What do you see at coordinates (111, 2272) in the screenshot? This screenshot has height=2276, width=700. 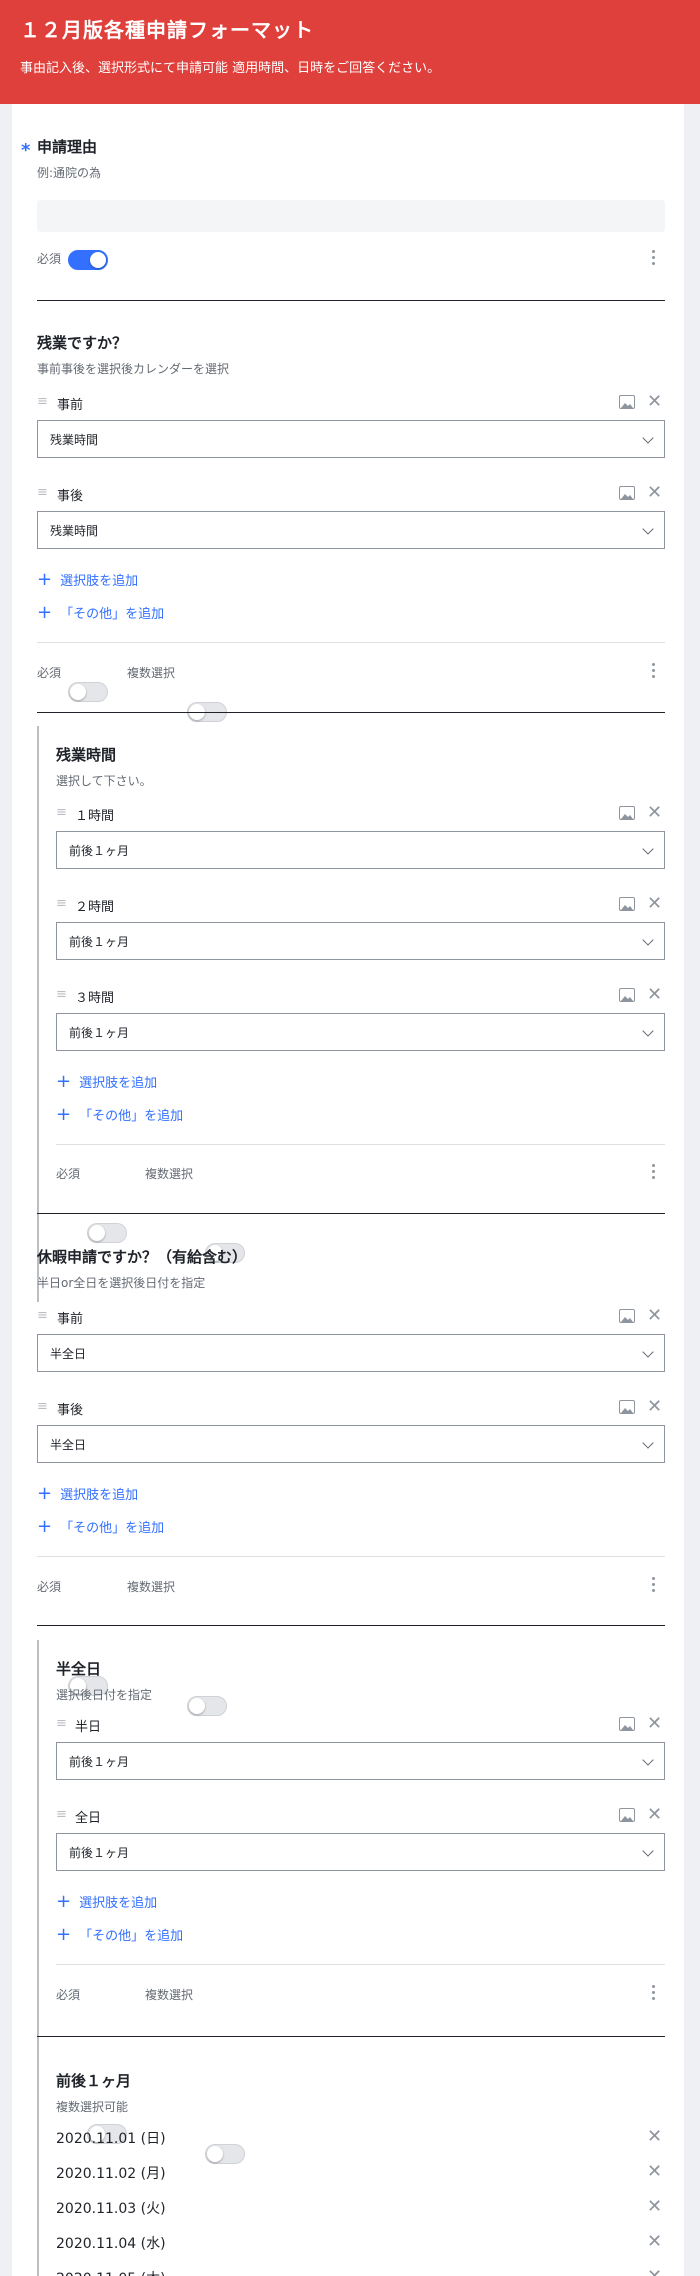 I see `date-option: 2020.11.05 (木)` at bounding box center [111, 2272].